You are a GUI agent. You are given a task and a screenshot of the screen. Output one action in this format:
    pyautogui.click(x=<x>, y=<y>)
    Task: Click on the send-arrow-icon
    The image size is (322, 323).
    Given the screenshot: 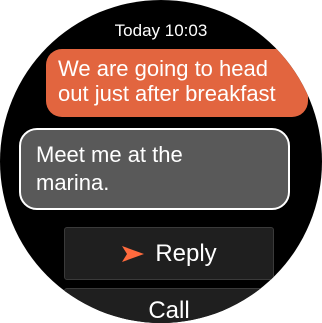 What is the action you would take?
    pyautogui.click(x=133, y=253)
    